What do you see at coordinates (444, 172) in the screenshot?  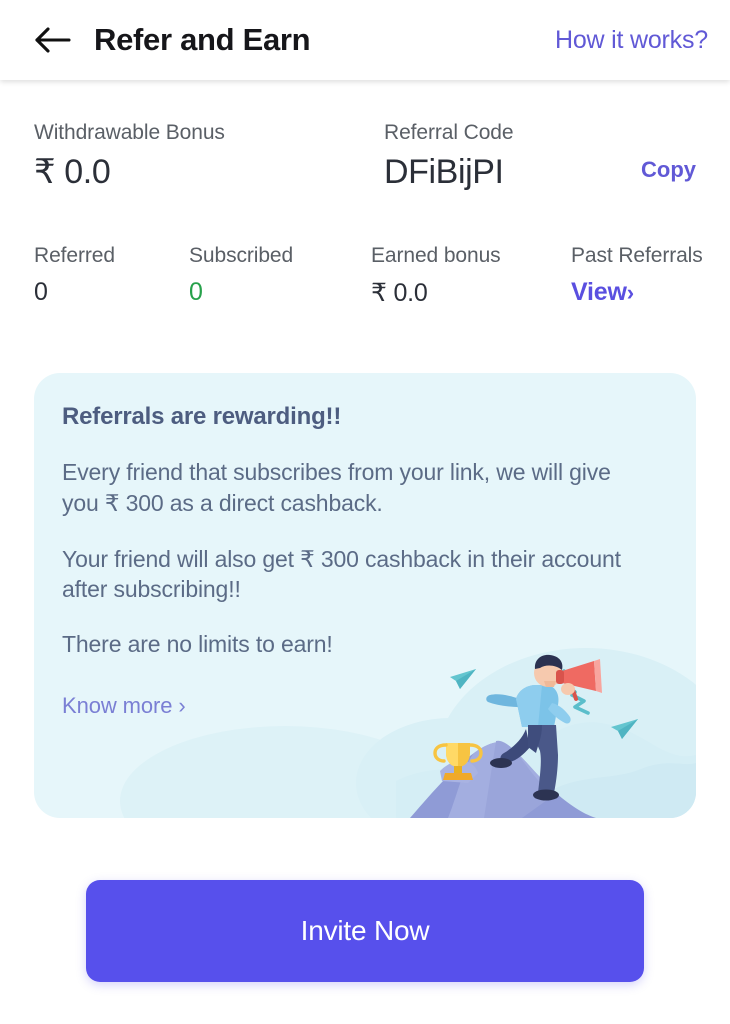 I see `referral-code-value: DFiBijPI` at bounding box center [444, 172].